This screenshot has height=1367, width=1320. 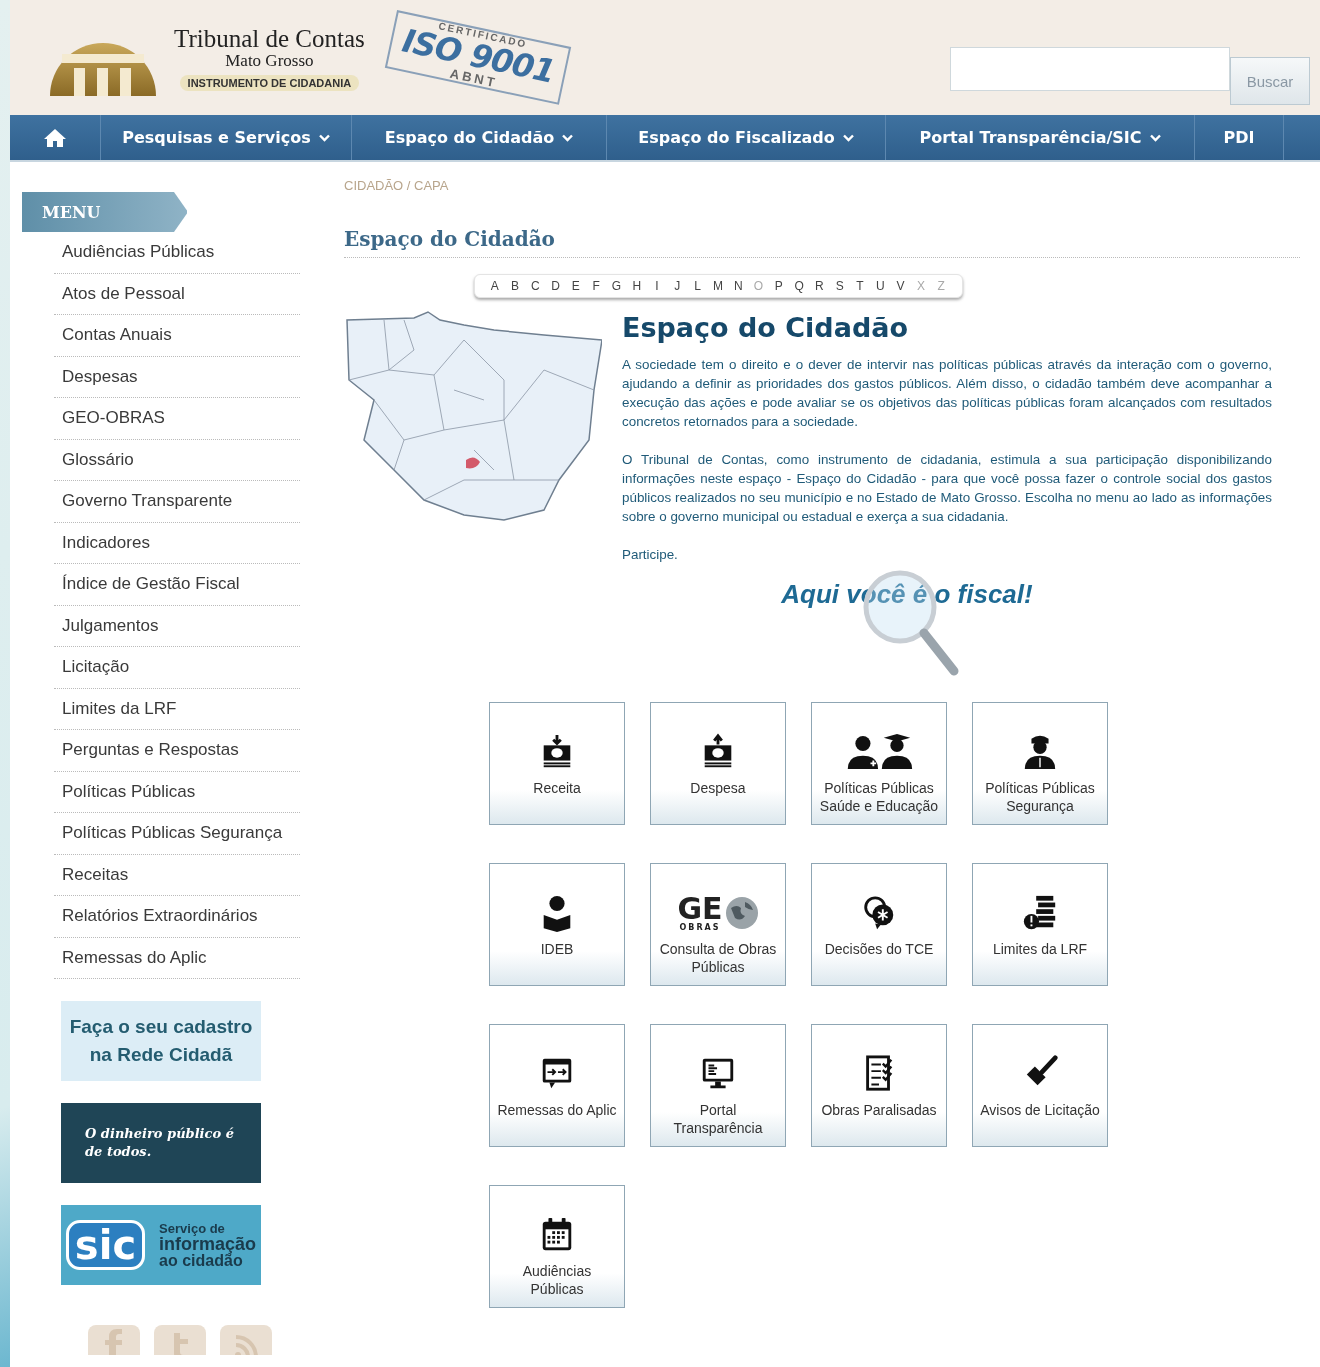 I want to click on sidebar-menu-item: GEO-OBRAS, so click(x=113, y=418).